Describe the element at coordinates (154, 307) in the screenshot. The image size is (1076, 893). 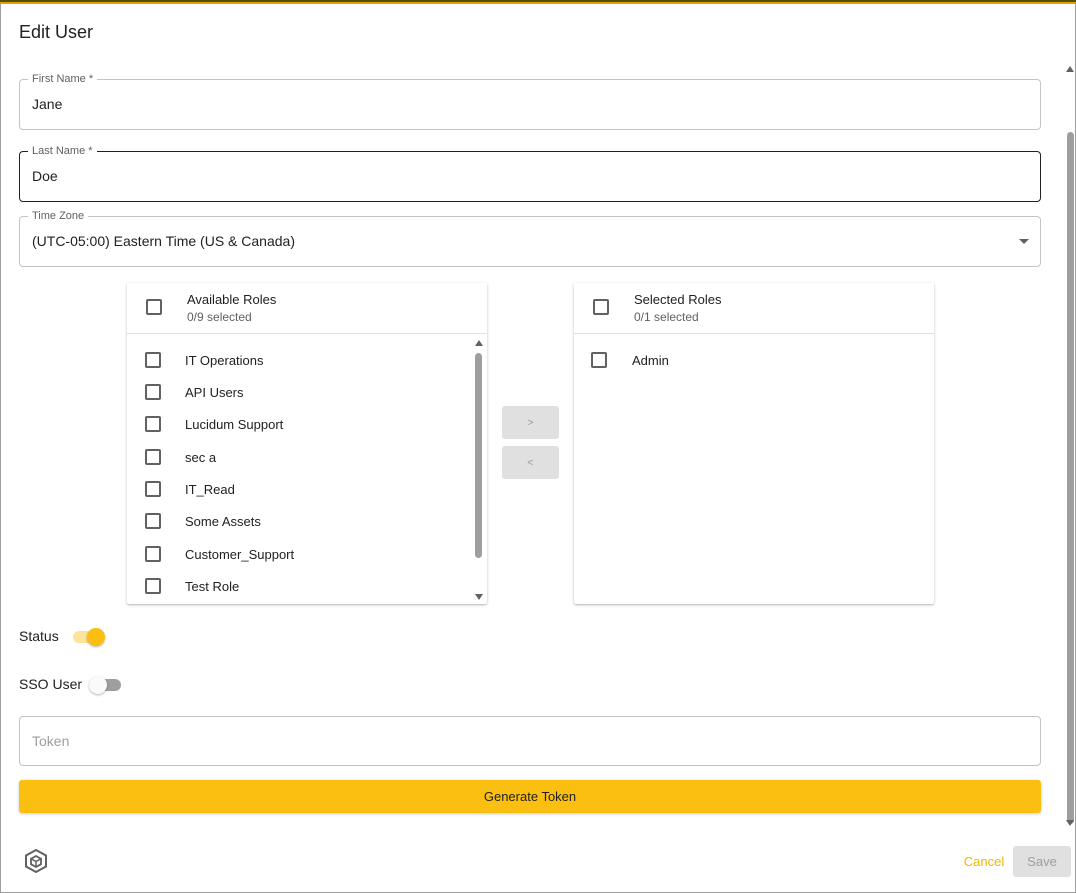
I see `available-roles-select-all-checkbox` at that location.